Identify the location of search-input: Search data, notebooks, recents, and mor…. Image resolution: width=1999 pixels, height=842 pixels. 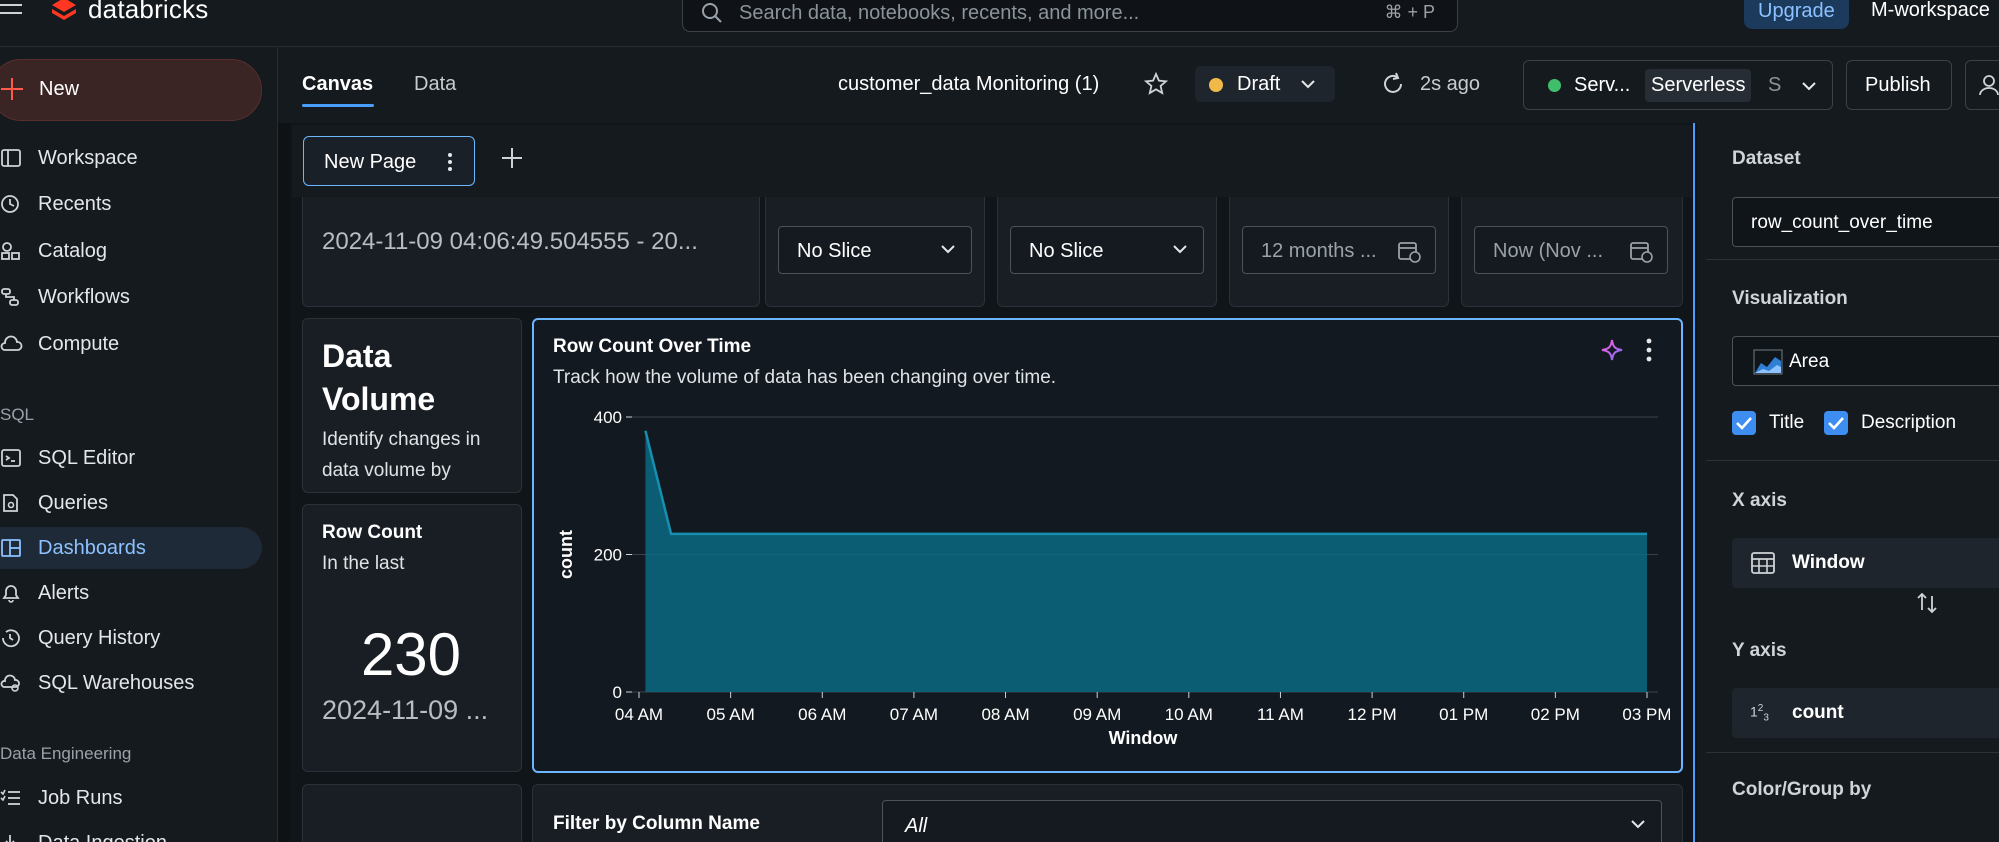
(1070, 16).